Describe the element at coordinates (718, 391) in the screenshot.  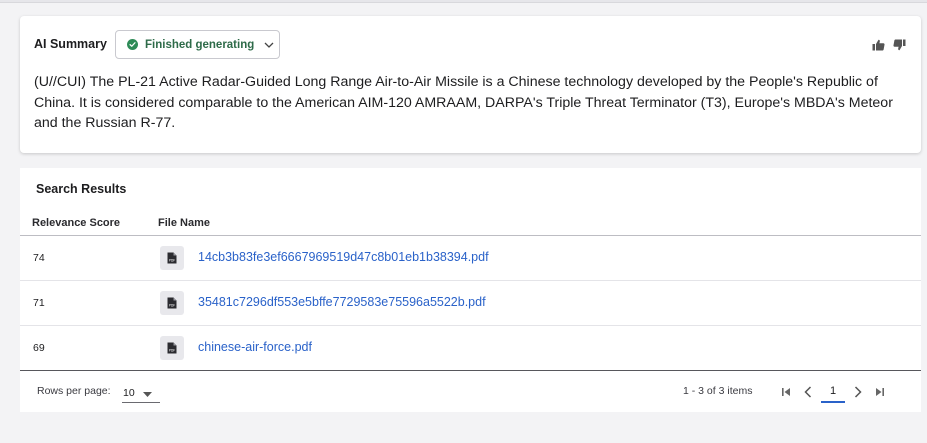
I see `pagination-range-label: 1 - 3 of 3 items` at that location.